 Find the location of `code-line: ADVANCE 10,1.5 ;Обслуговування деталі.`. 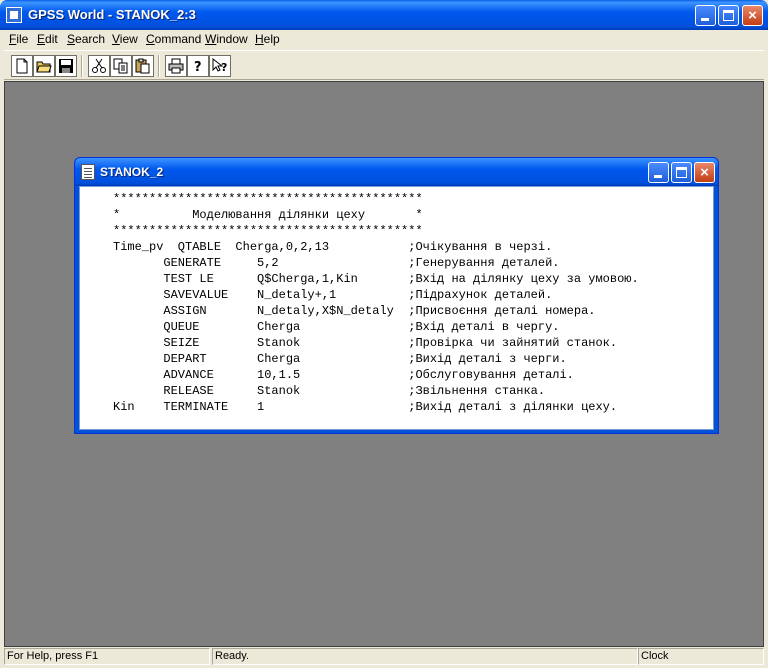

code-line: ADVANCE 10,1.5 ;Обслуговування деталі. is located at coordinates (343, 375).